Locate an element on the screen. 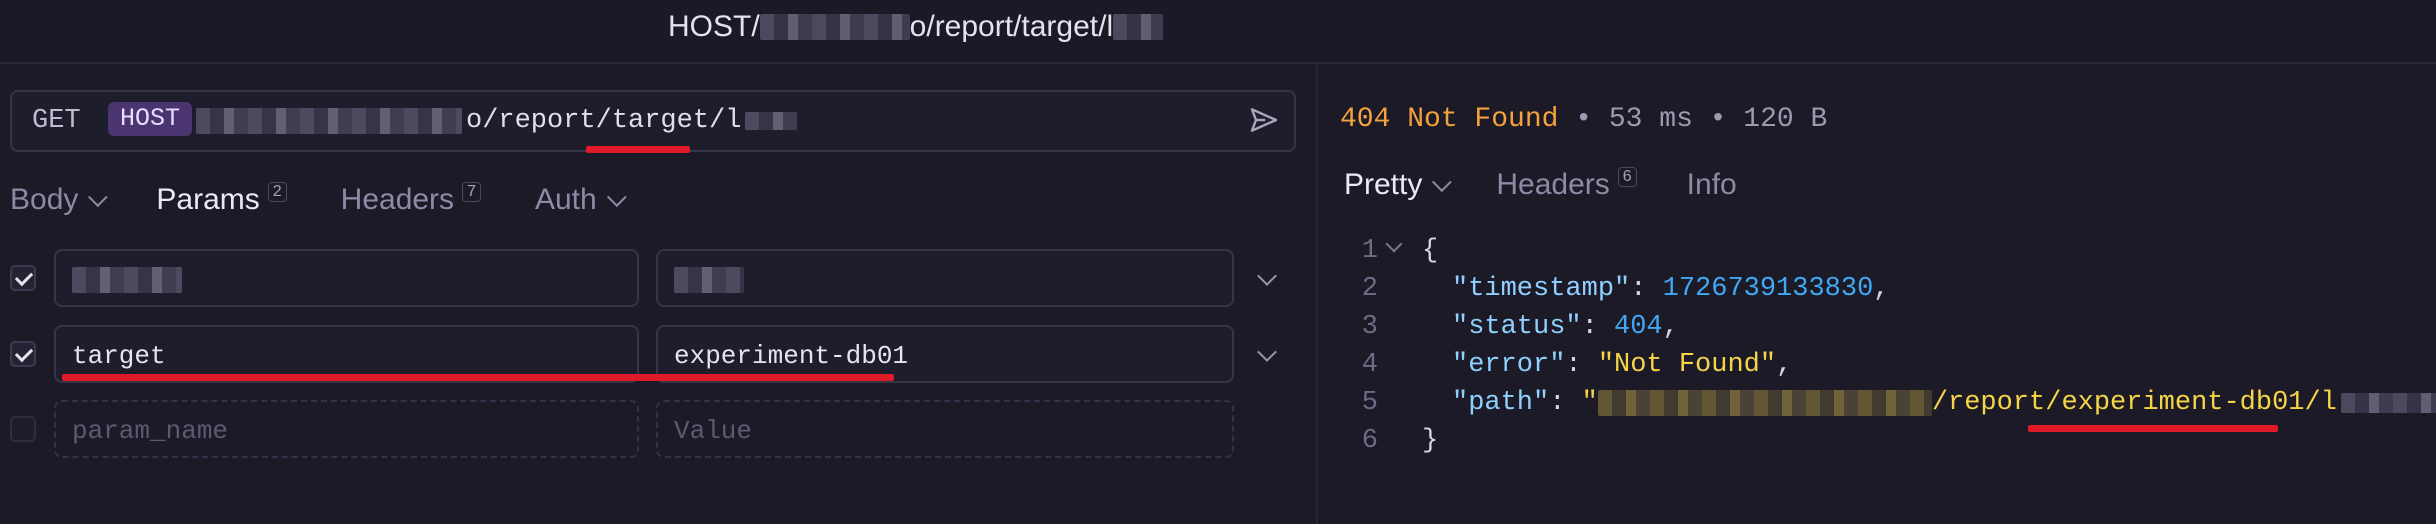 The image size is (2436, 524). fold-chevron-icon is located at coordinates (1394, 244).